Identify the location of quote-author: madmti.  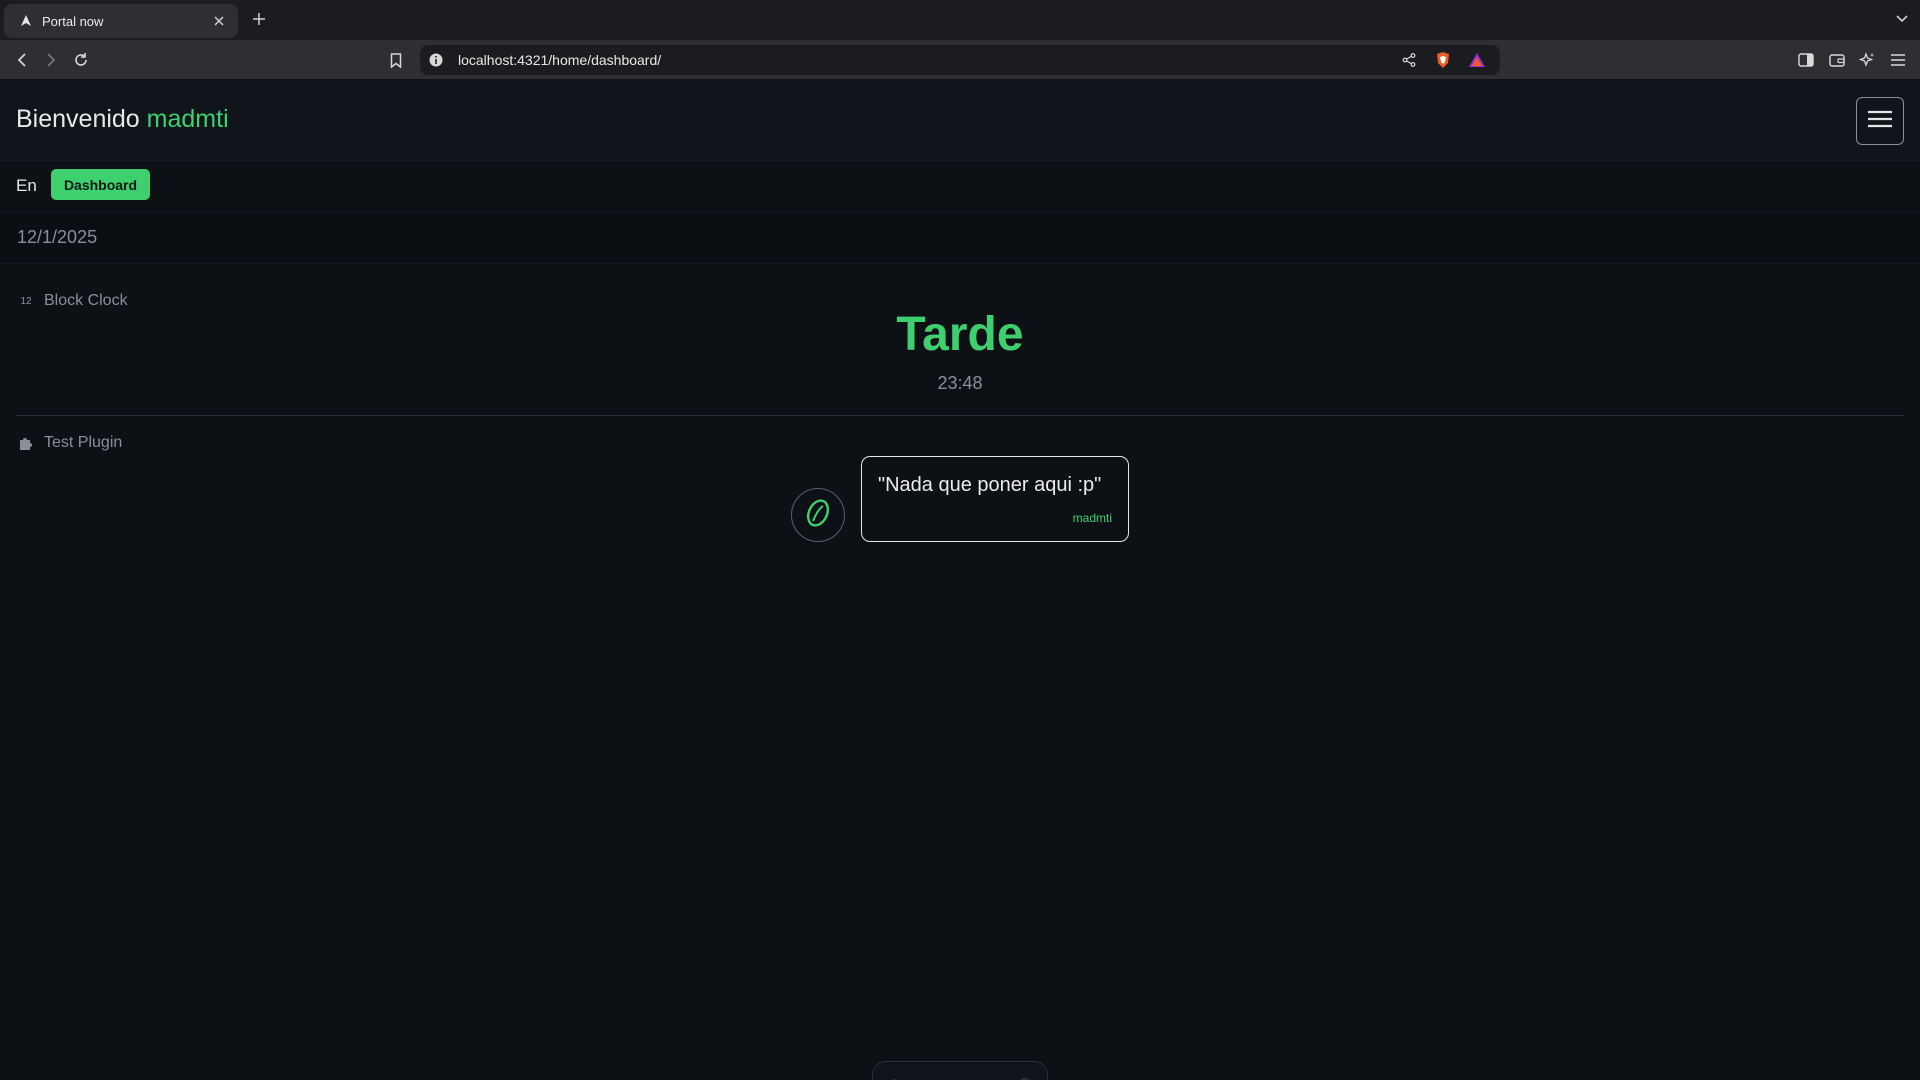
(1092, 518).